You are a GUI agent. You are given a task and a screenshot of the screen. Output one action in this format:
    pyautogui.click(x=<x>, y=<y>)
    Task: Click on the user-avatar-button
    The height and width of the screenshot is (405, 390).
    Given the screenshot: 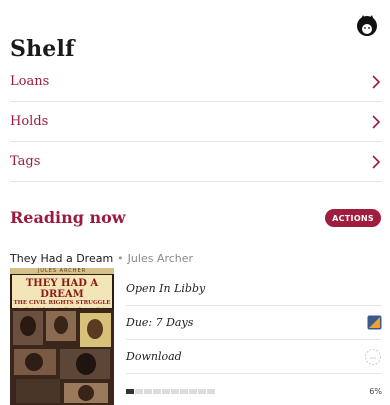 What is the action you would take?
    pyautogui.click(x=367, y=25)
    